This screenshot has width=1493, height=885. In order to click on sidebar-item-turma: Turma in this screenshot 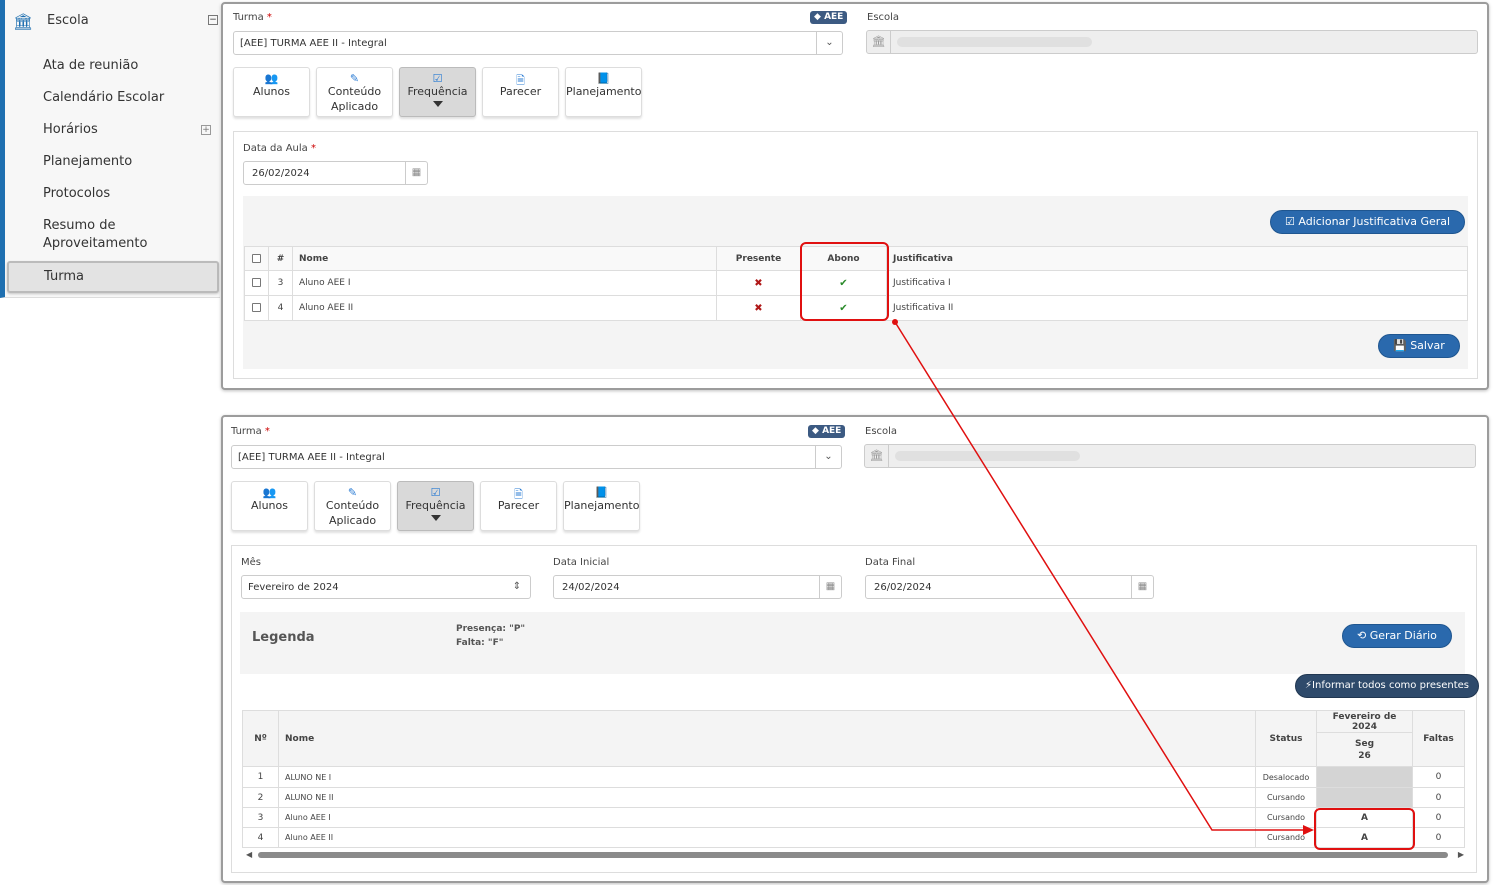, I will do `click(113, 277)`.